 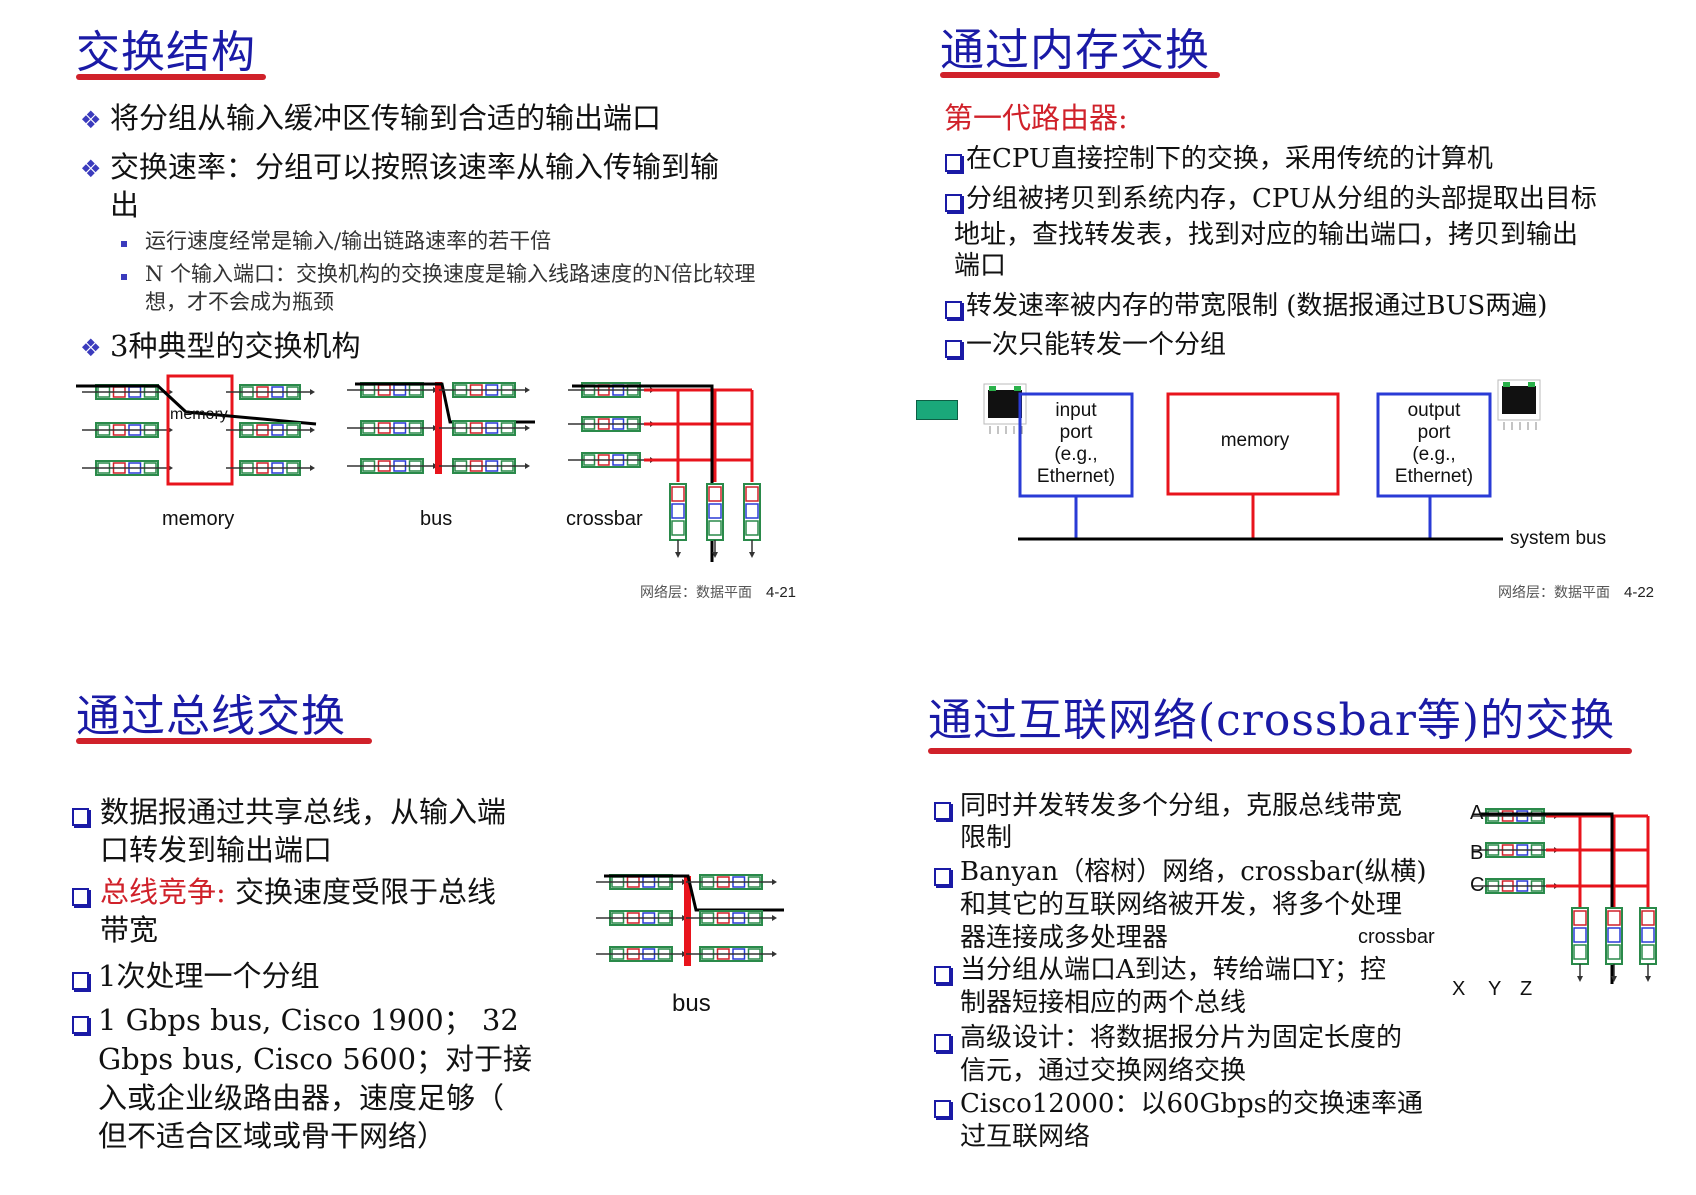 I want to click on bullet-text-cont: 入或企业级路由器，速度足够（, so click(x=301, y=1098).